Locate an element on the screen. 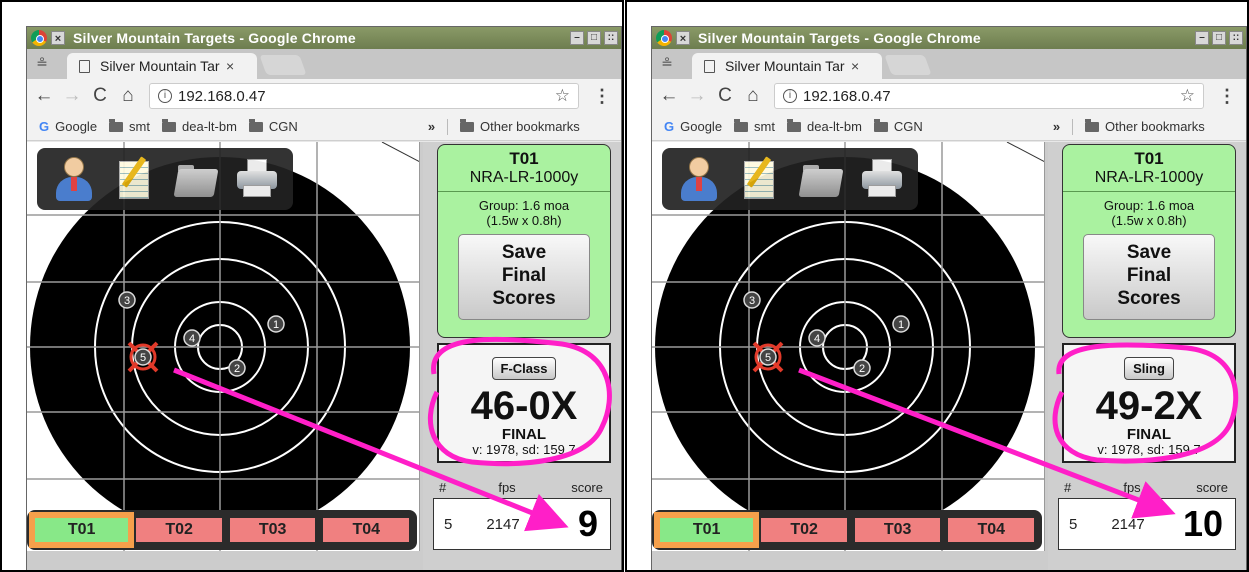  svg-text: 2 is located at coordinates (237, 369).